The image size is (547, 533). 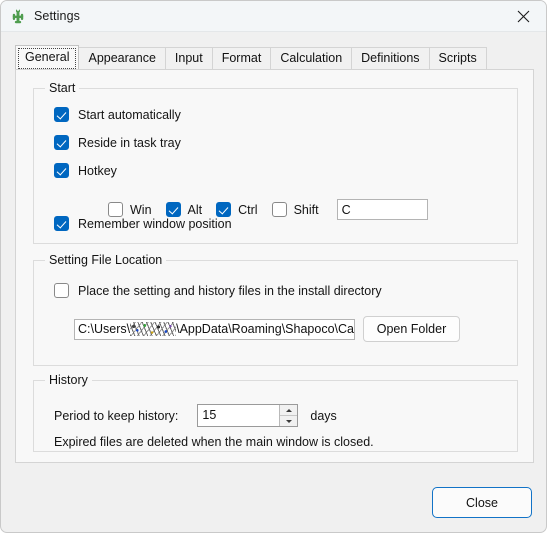 I want to click on chevron-down-icon, so click(x=288, y=421).